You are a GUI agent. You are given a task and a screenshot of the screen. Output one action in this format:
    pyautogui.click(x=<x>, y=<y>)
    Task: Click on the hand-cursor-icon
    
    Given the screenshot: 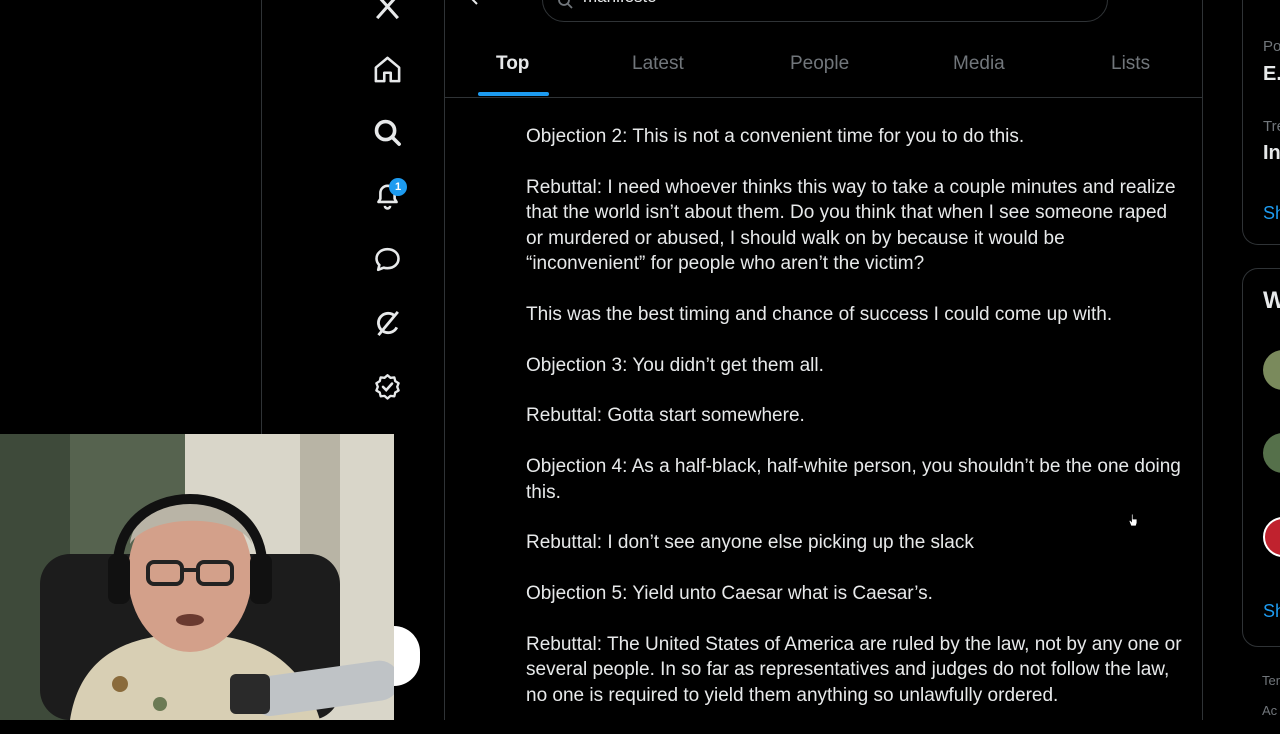 What is the action you would take?
    pyautogui.click(x=1133, y=520)
    